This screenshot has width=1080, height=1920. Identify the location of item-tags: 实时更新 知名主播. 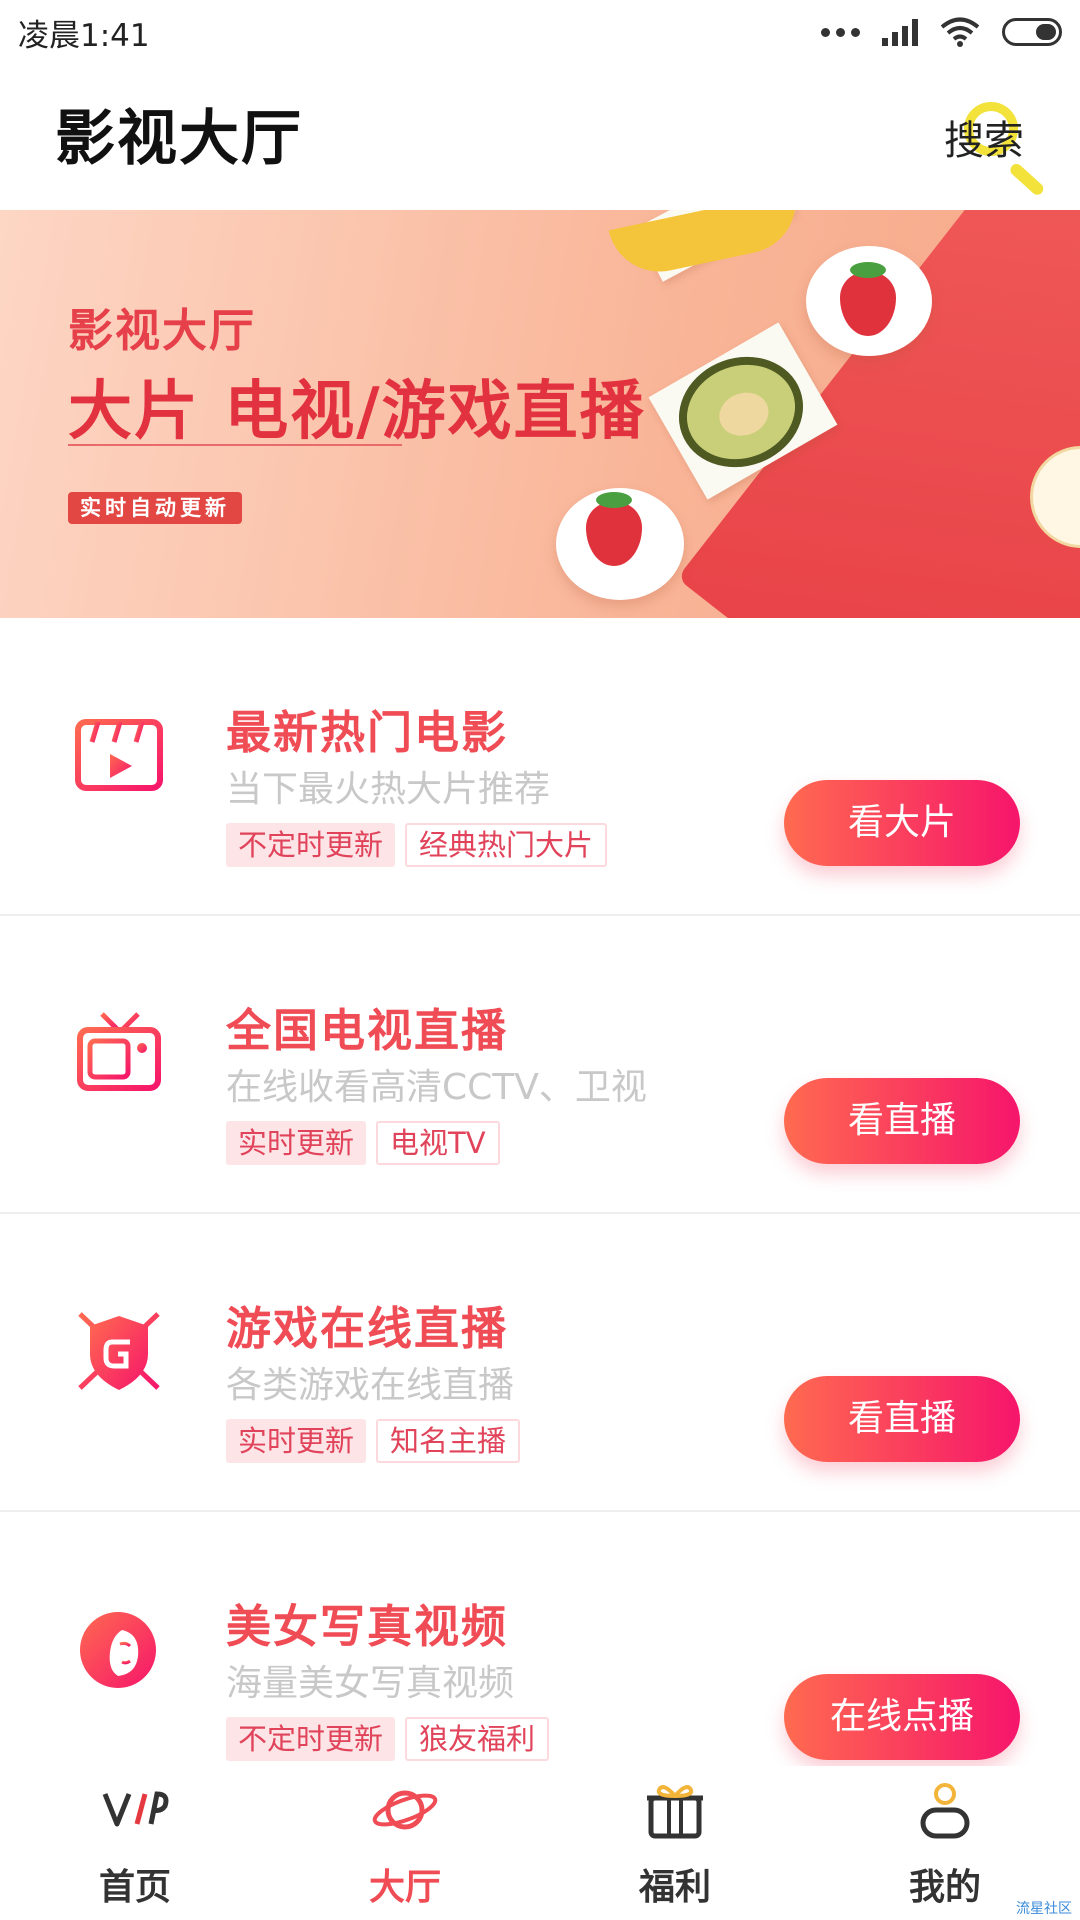
(373, 1441).